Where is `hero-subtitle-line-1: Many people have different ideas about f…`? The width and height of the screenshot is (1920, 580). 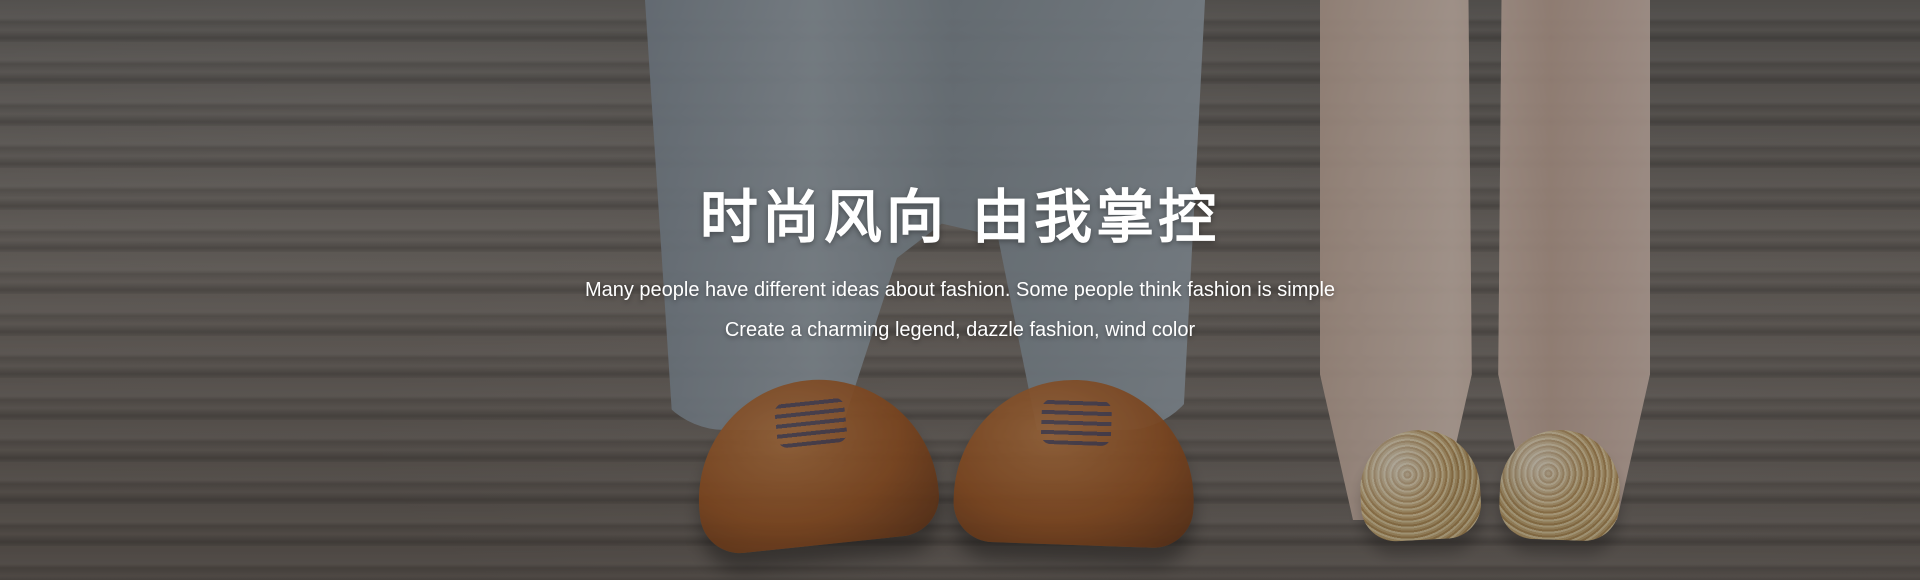
hero-subtitle-line-1: Many people have different ideas about f… is located at coordinates (960, 290).